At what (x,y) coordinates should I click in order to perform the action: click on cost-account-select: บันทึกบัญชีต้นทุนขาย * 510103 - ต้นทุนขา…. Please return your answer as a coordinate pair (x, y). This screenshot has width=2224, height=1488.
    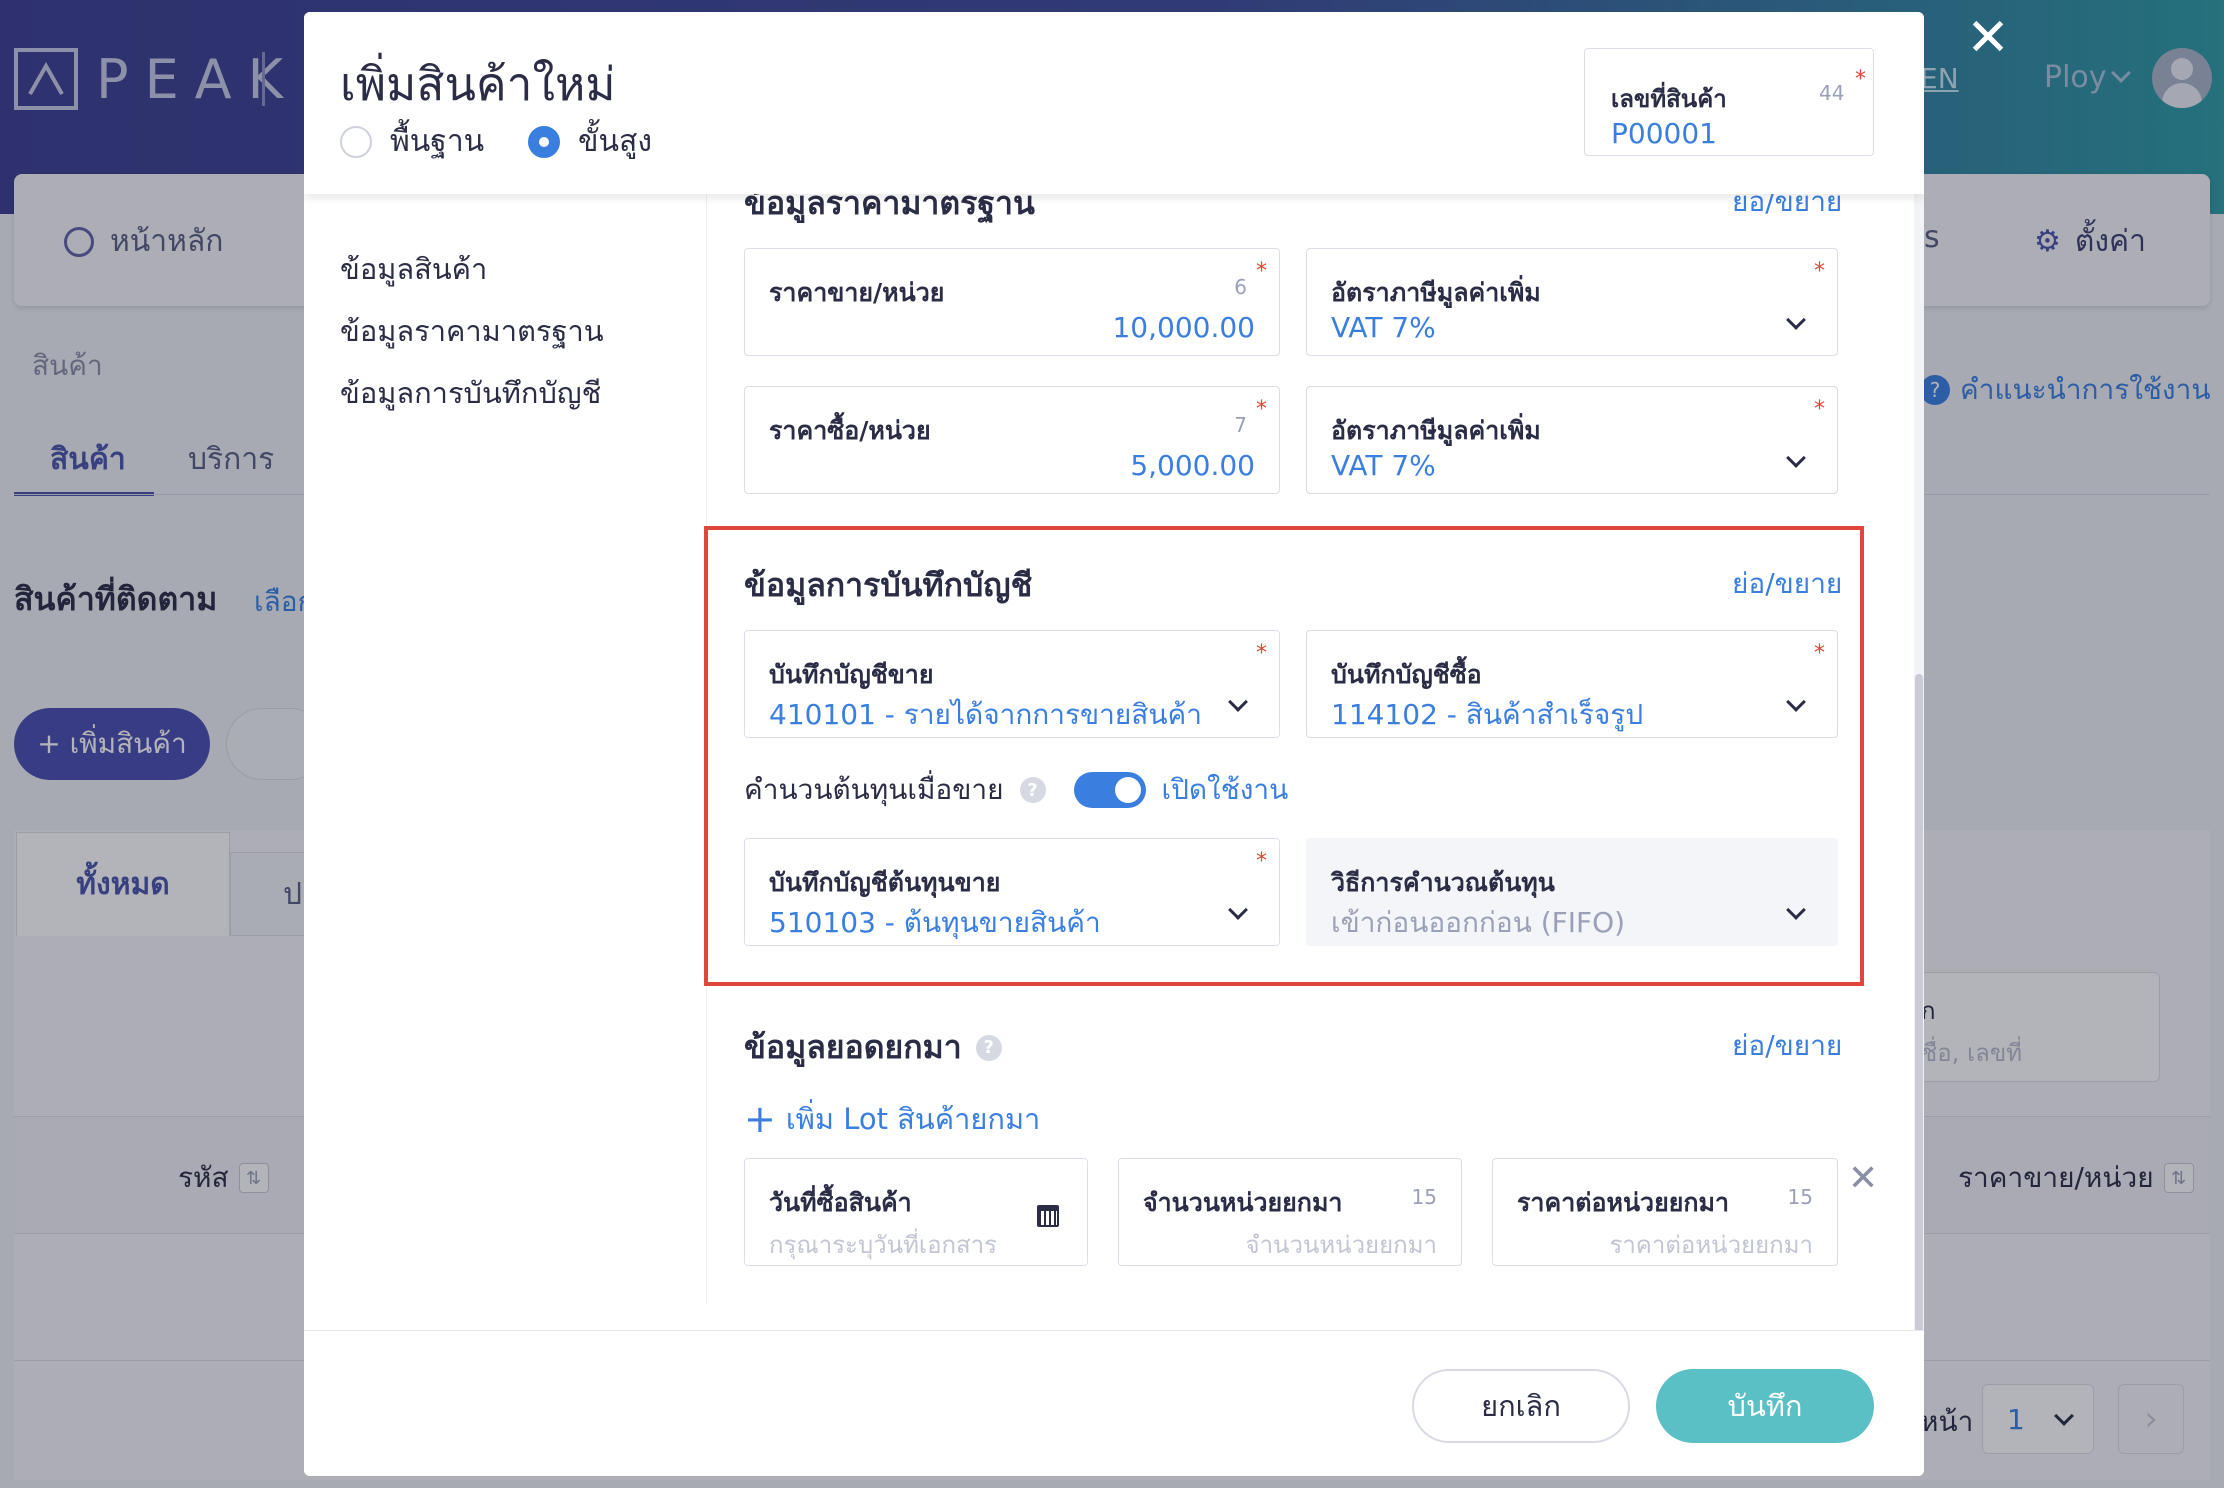
    Looking at the image, I should click on (1012, 892).